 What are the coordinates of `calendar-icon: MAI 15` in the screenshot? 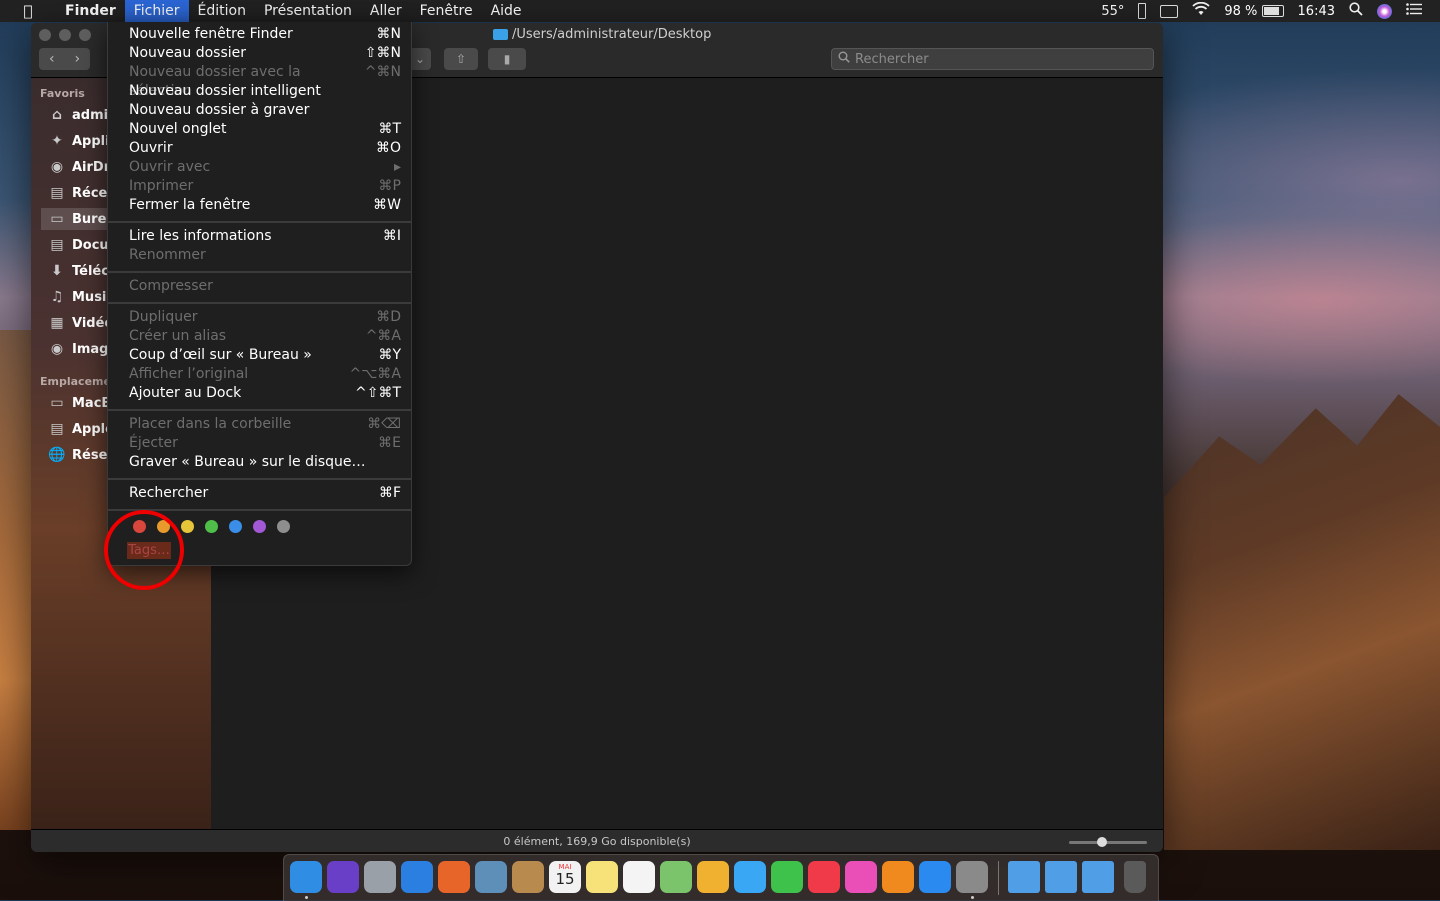 It's located at (565, 877).